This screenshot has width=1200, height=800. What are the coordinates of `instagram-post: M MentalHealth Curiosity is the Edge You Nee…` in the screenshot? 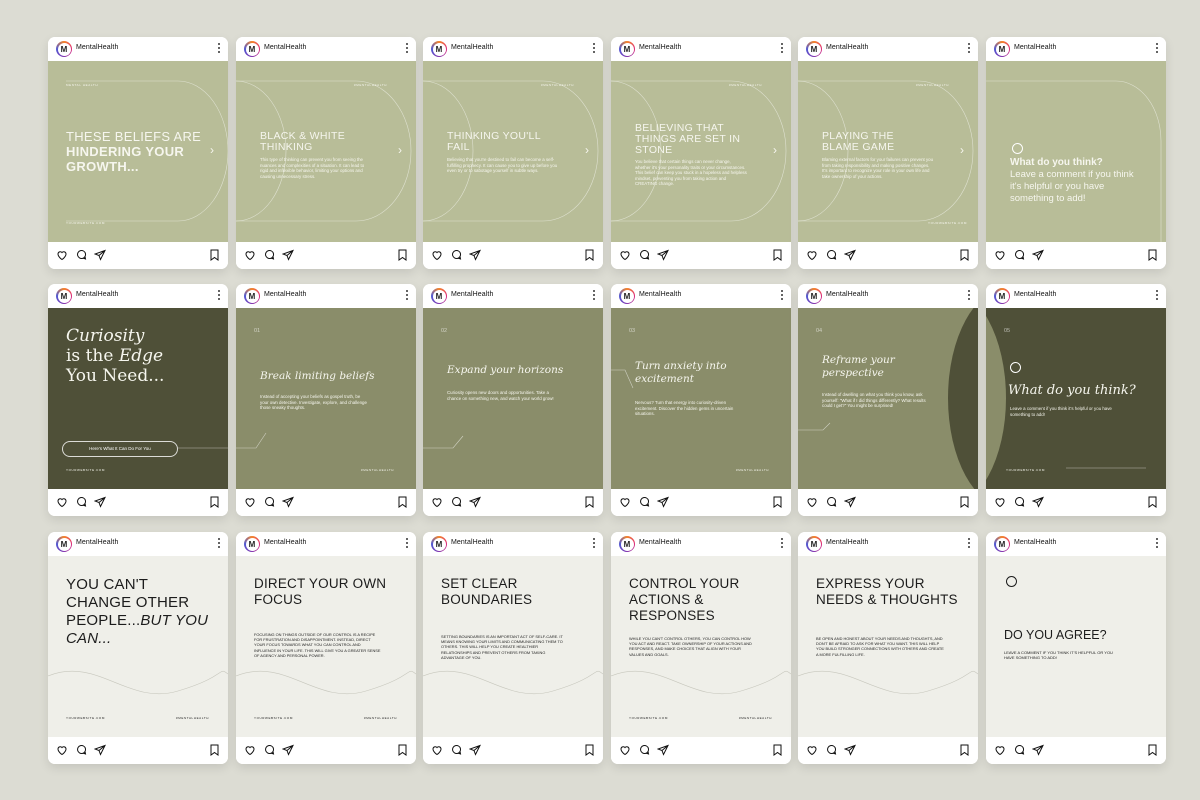 It's located at (138, 400).